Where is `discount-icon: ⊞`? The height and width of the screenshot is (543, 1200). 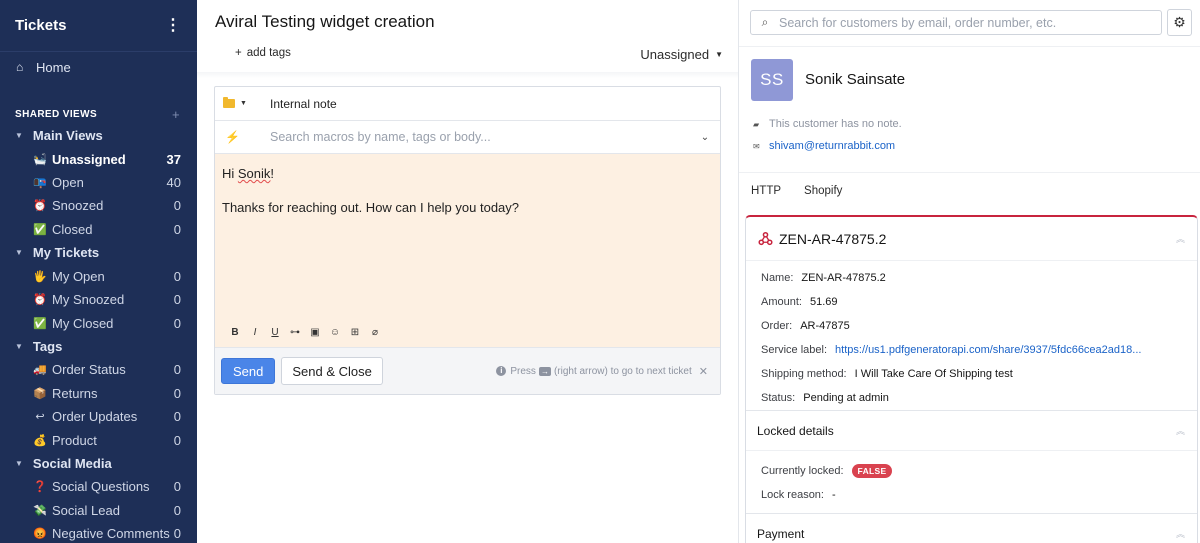
discount-icon: ⊞ is located at coordinates (355, 333).